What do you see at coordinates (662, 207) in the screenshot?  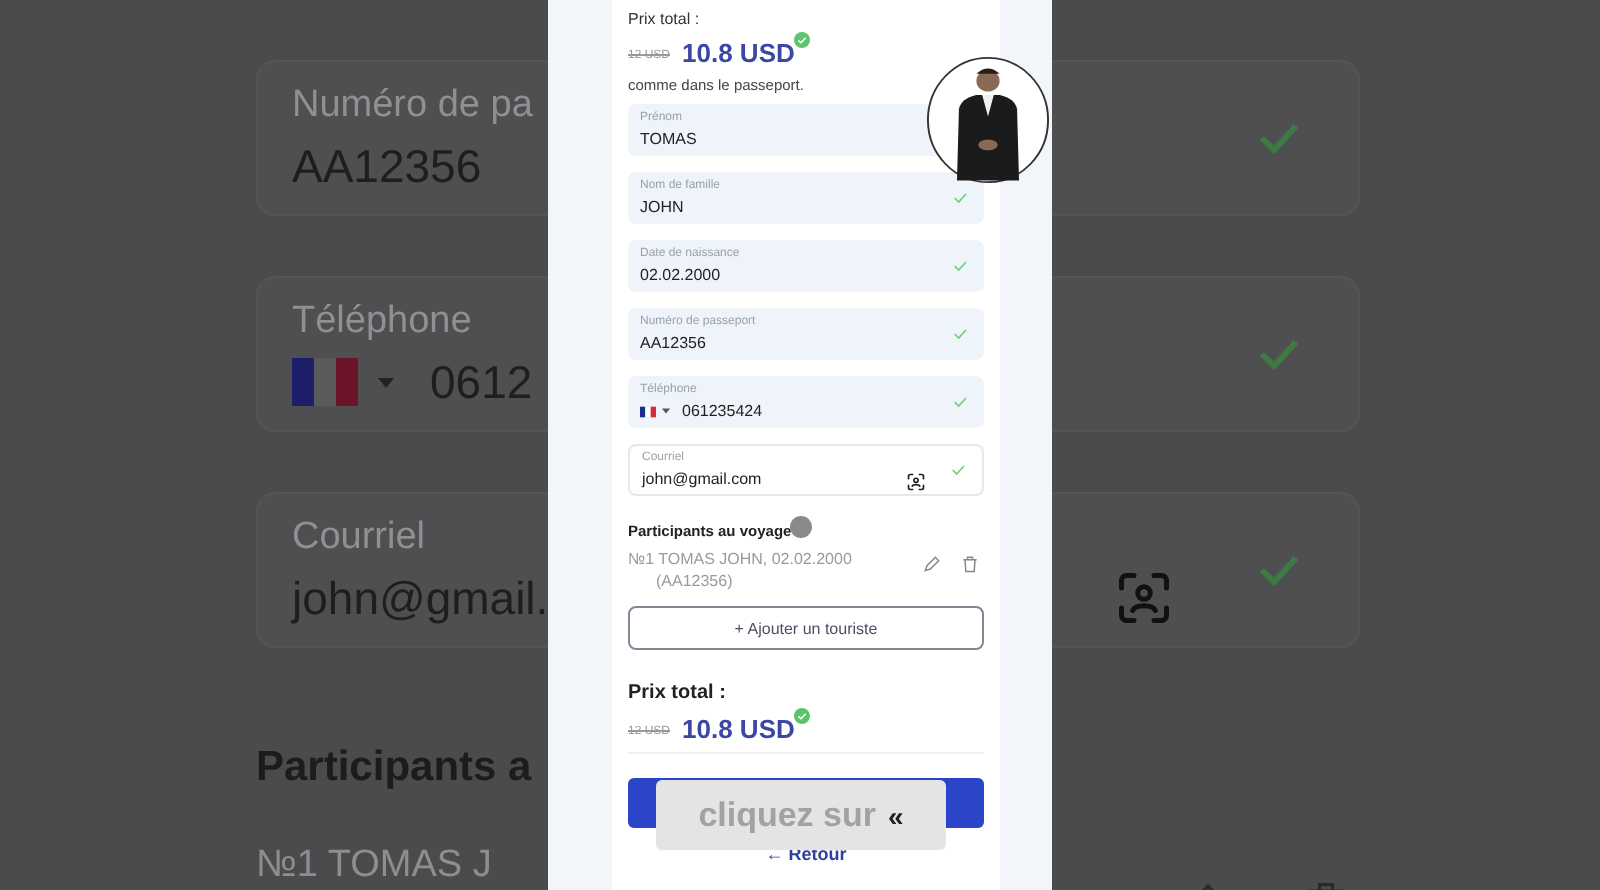 I see `field-value: JOHN` at bounding box center [662, 207].